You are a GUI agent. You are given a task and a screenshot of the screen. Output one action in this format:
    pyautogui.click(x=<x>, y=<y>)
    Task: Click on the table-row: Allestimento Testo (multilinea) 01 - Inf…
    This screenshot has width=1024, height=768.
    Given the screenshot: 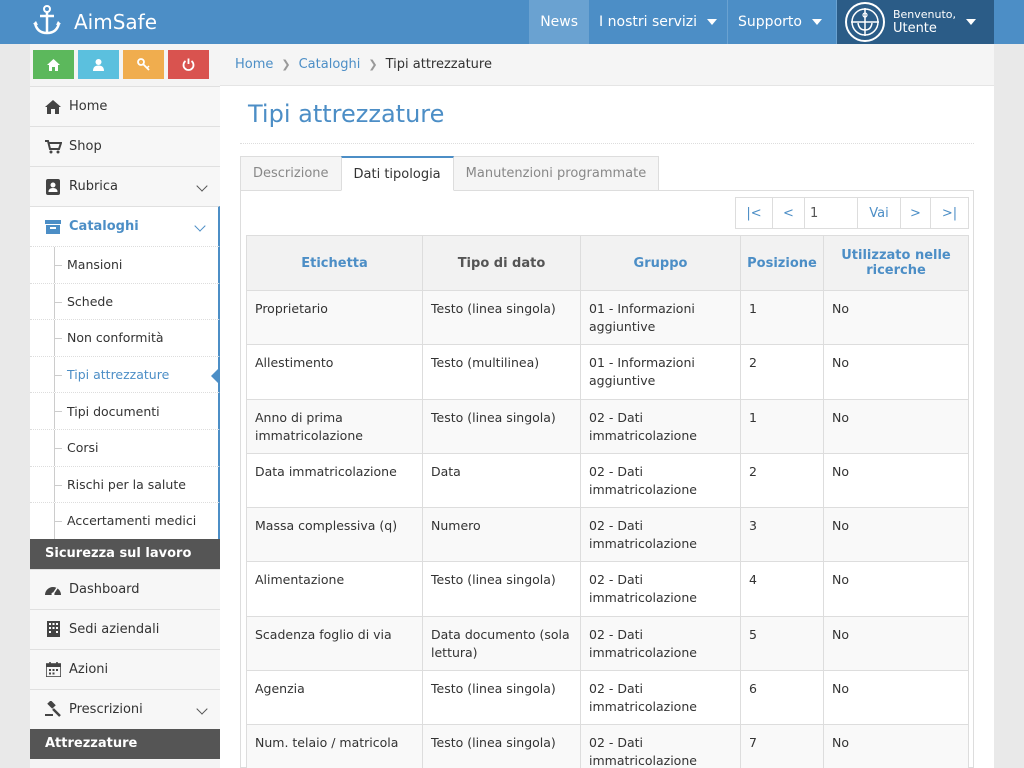 What is the action you would take?
    pyautogui.click(x=607, y=372)
    